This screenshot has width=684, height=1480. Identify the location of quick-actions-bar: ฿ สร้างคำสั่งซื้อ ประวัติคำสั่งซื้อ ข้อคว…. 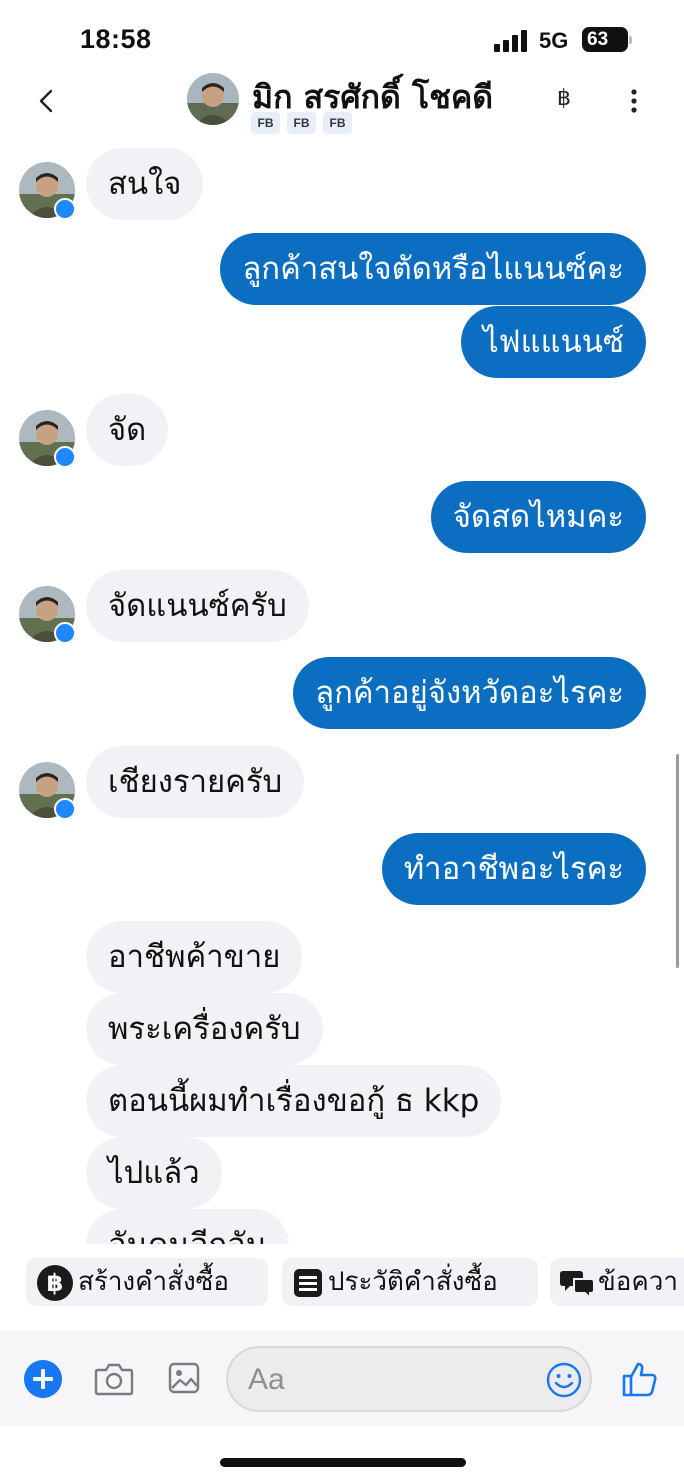
(342, 1284).